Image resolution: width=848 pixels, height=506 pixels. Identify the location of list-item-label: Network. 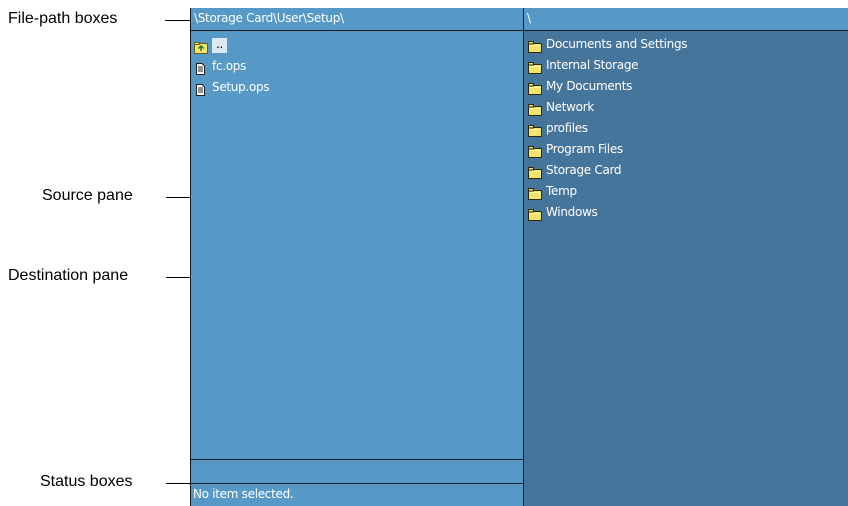
(570, 107).